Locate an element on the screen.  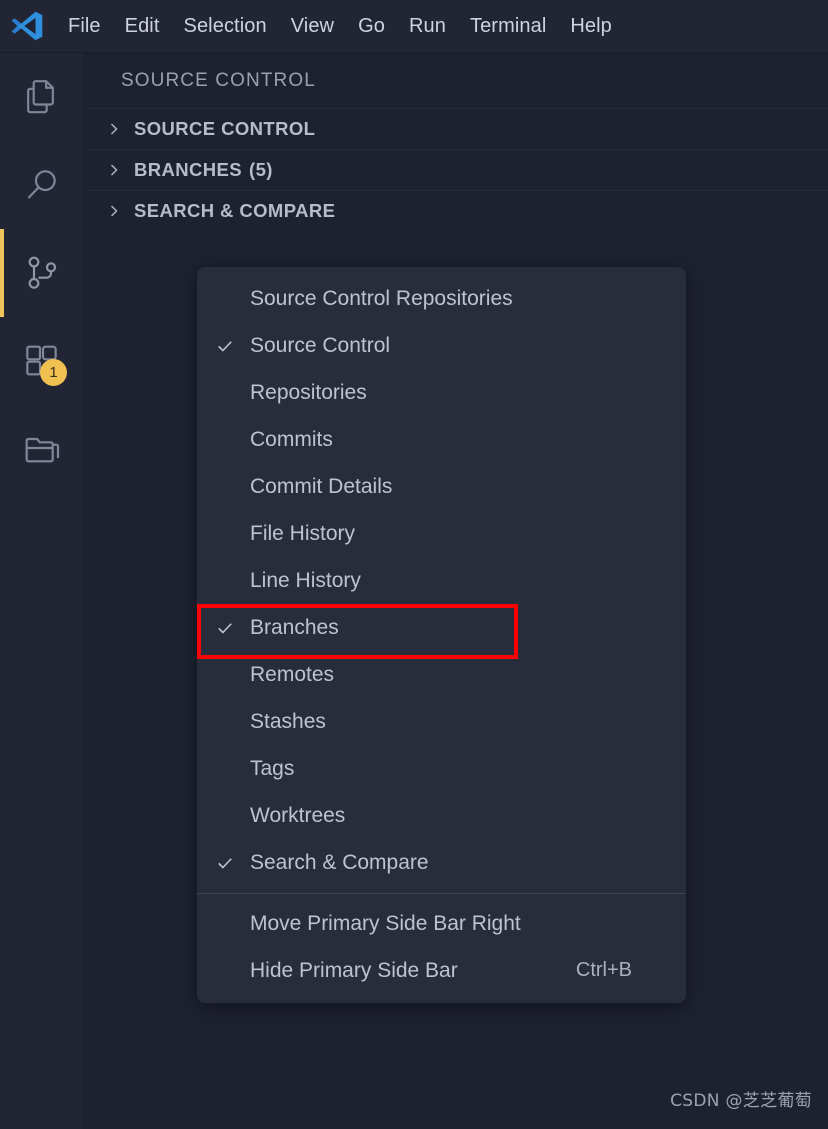
section-branches: BRANCHES (5) is located at coordinates (456, 169).